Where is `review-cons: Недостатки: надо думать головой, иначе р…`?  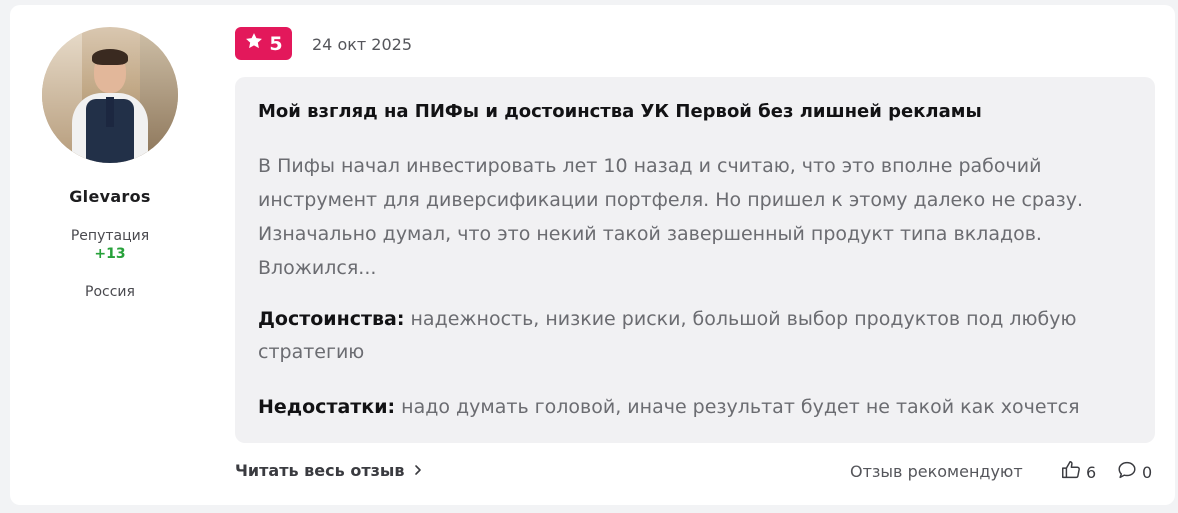
review-cons: Недостатки: надо думать головой, иначе р… is located at coordinates (698, 407).